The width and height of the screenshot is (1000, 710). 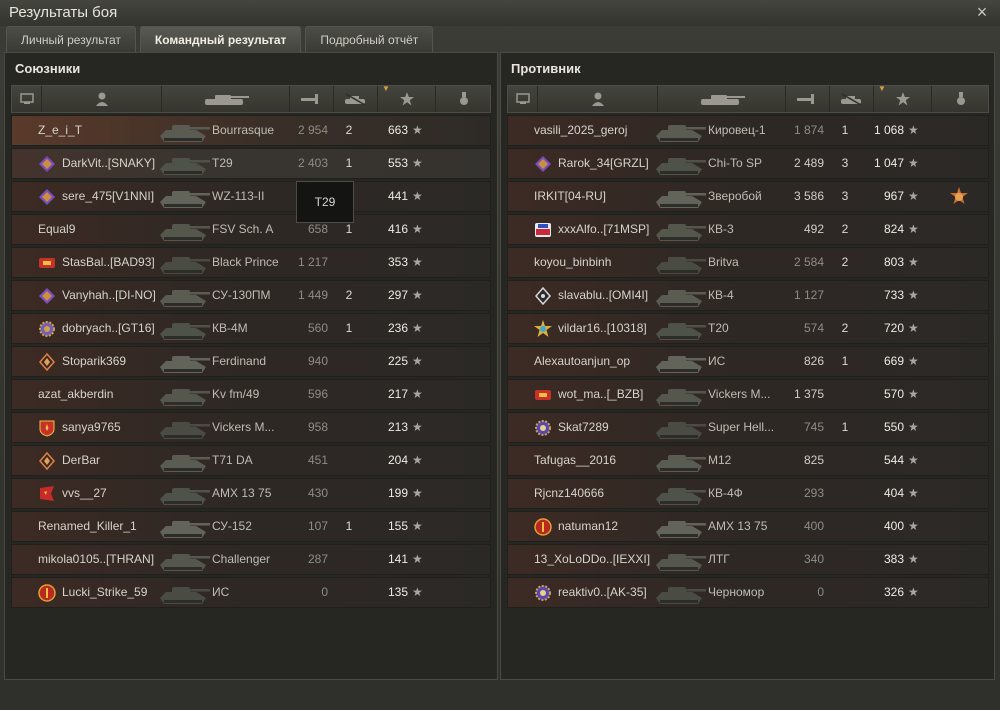 I want to click on tank-name: Black Prince, so click(x=250, y=262).